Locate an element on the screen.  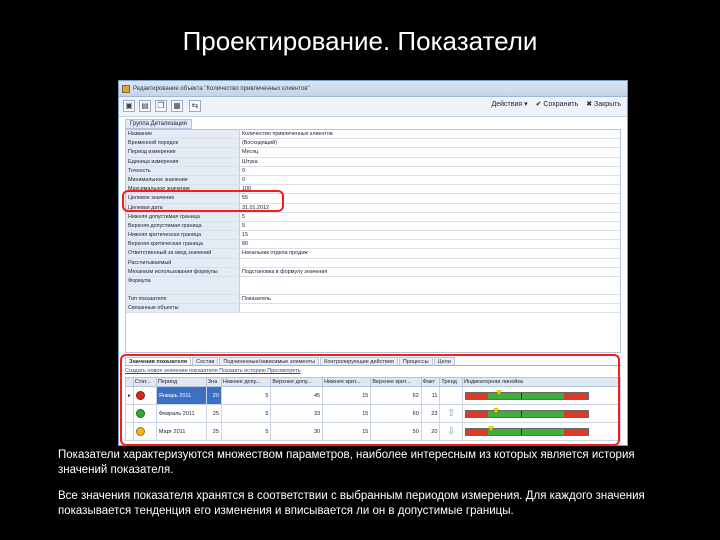
form-row: Название Количество привлеченных клиентов is located at coordinates (373, 135).